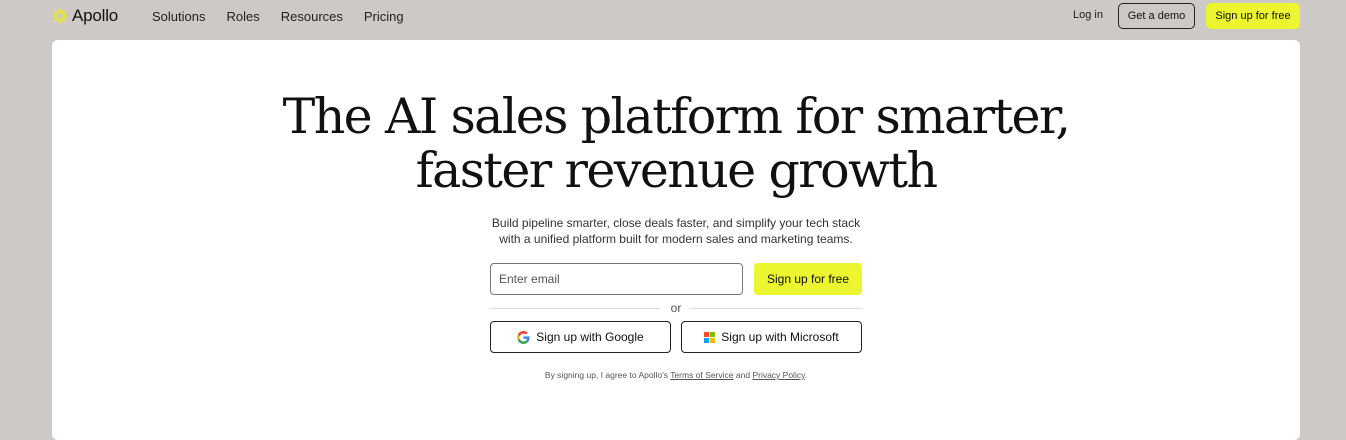 The width and height of the screenshot is (1346, 440). I want to click on legal-prefix: By signing up, I agree to Apollo's, so click(606, 375).